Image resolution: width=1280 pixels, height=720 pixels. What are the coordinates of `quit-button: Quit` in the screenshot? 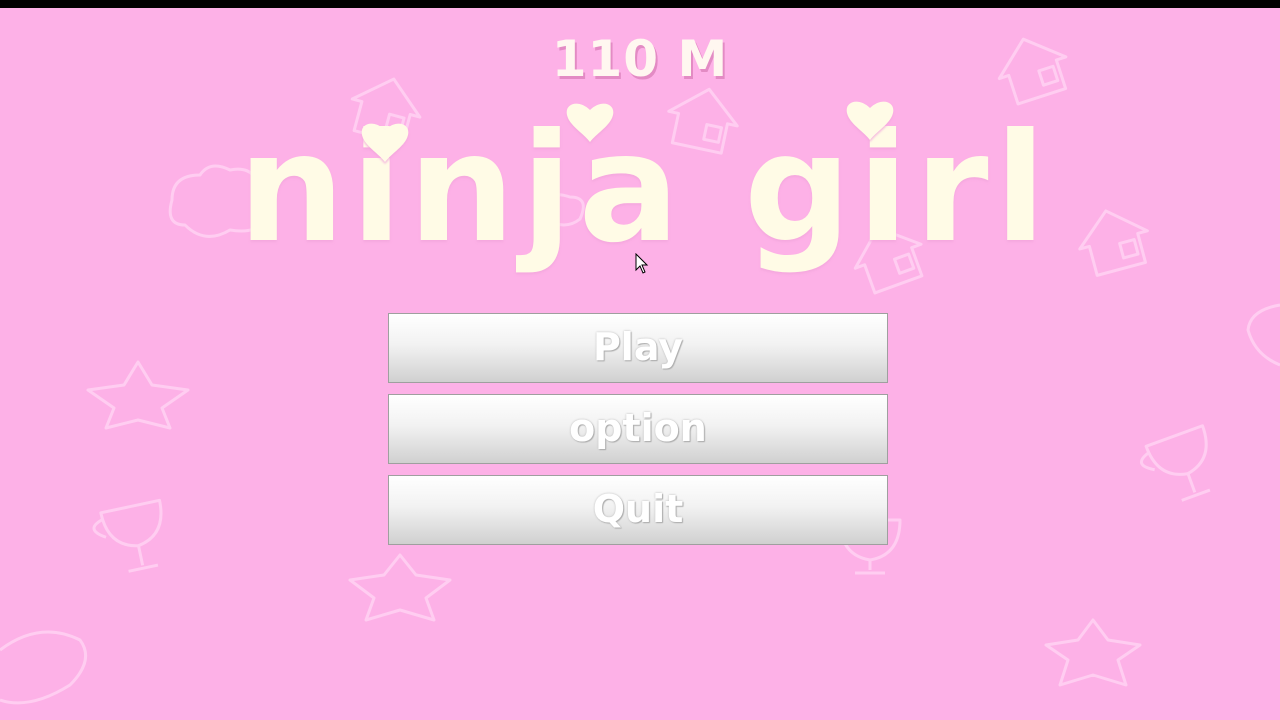 It's located at (638, 510).